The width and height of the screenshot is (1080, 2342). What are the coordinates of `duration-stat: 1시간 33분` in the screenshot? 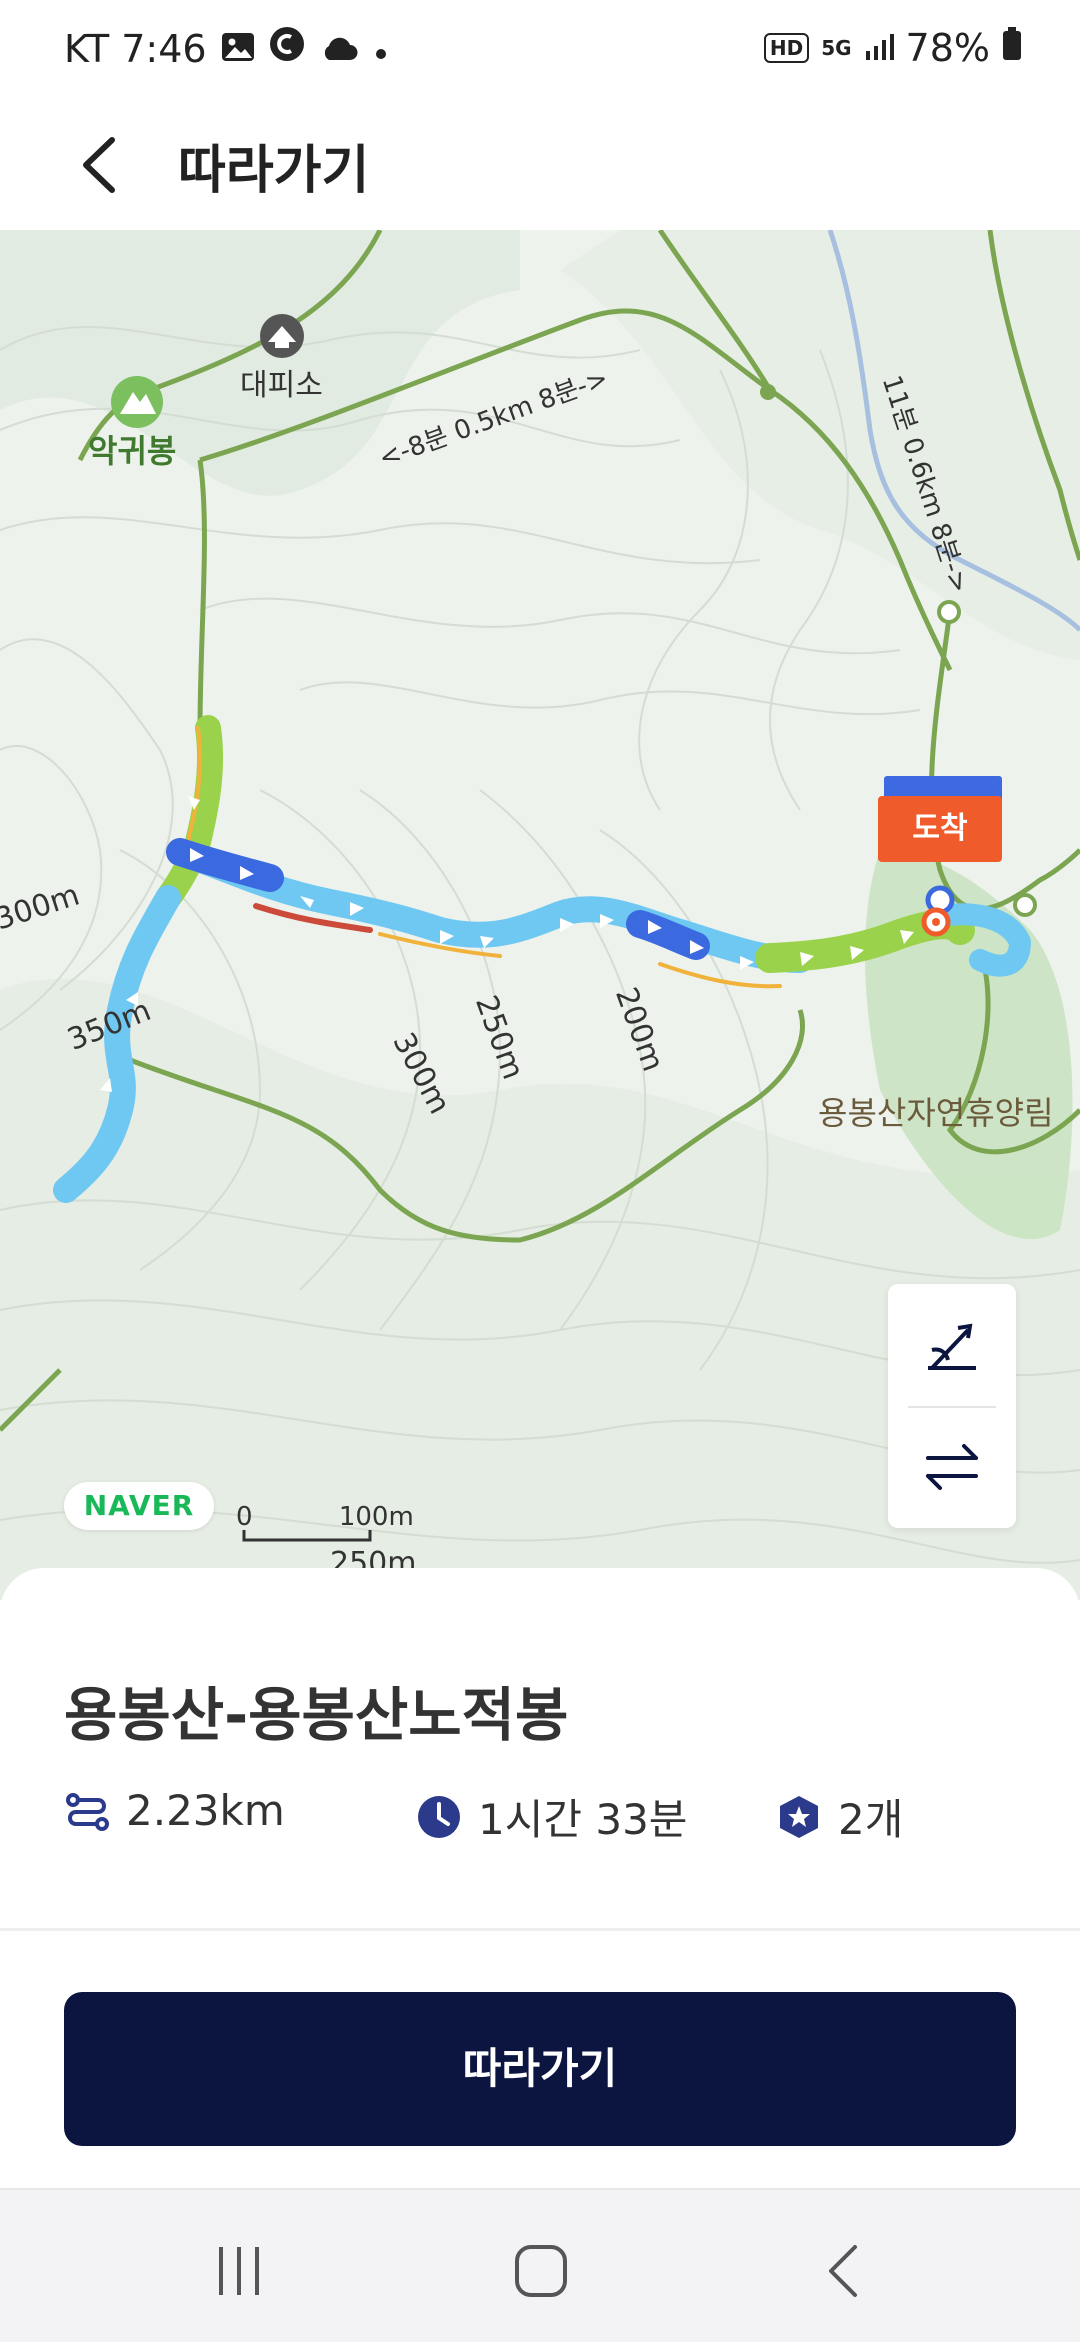 It's located at (551, 1816).